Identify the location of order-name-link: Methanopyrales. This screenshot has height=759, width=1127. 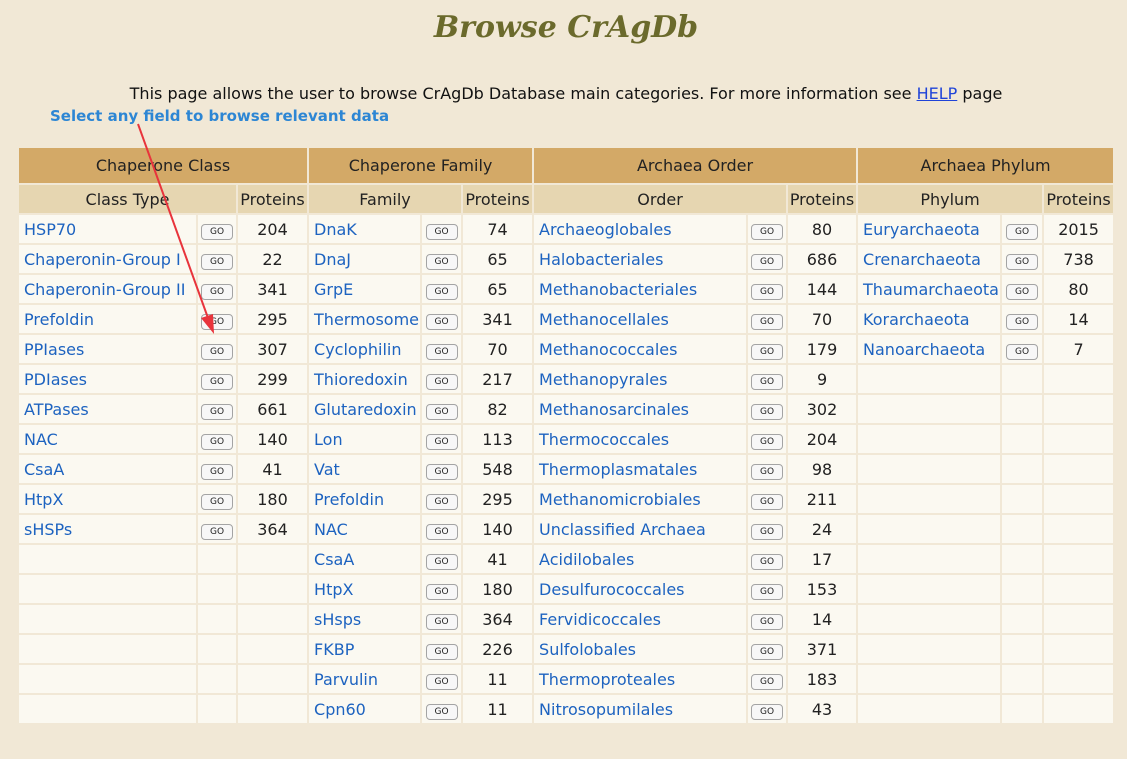
(640, 379).